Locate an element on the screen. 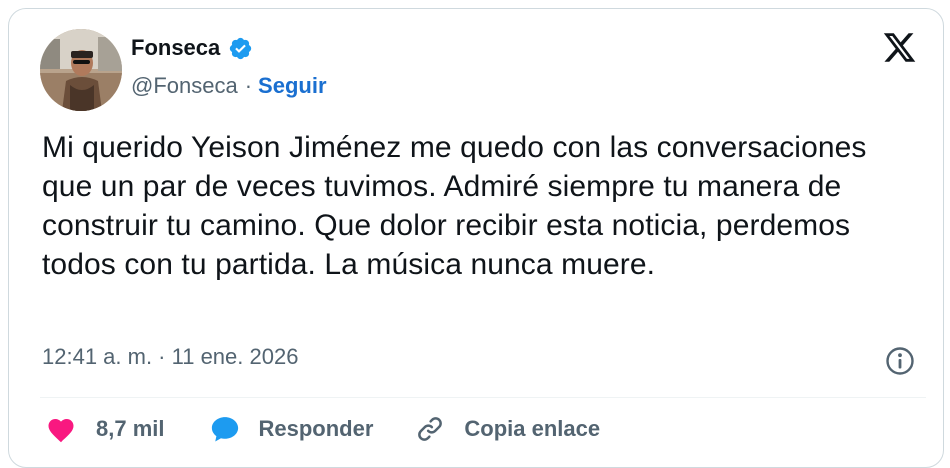 Image resolution: width=950 pixels, height=468 pixels. copy-link-button: Copia enlace is located at coordinates (507, 429).